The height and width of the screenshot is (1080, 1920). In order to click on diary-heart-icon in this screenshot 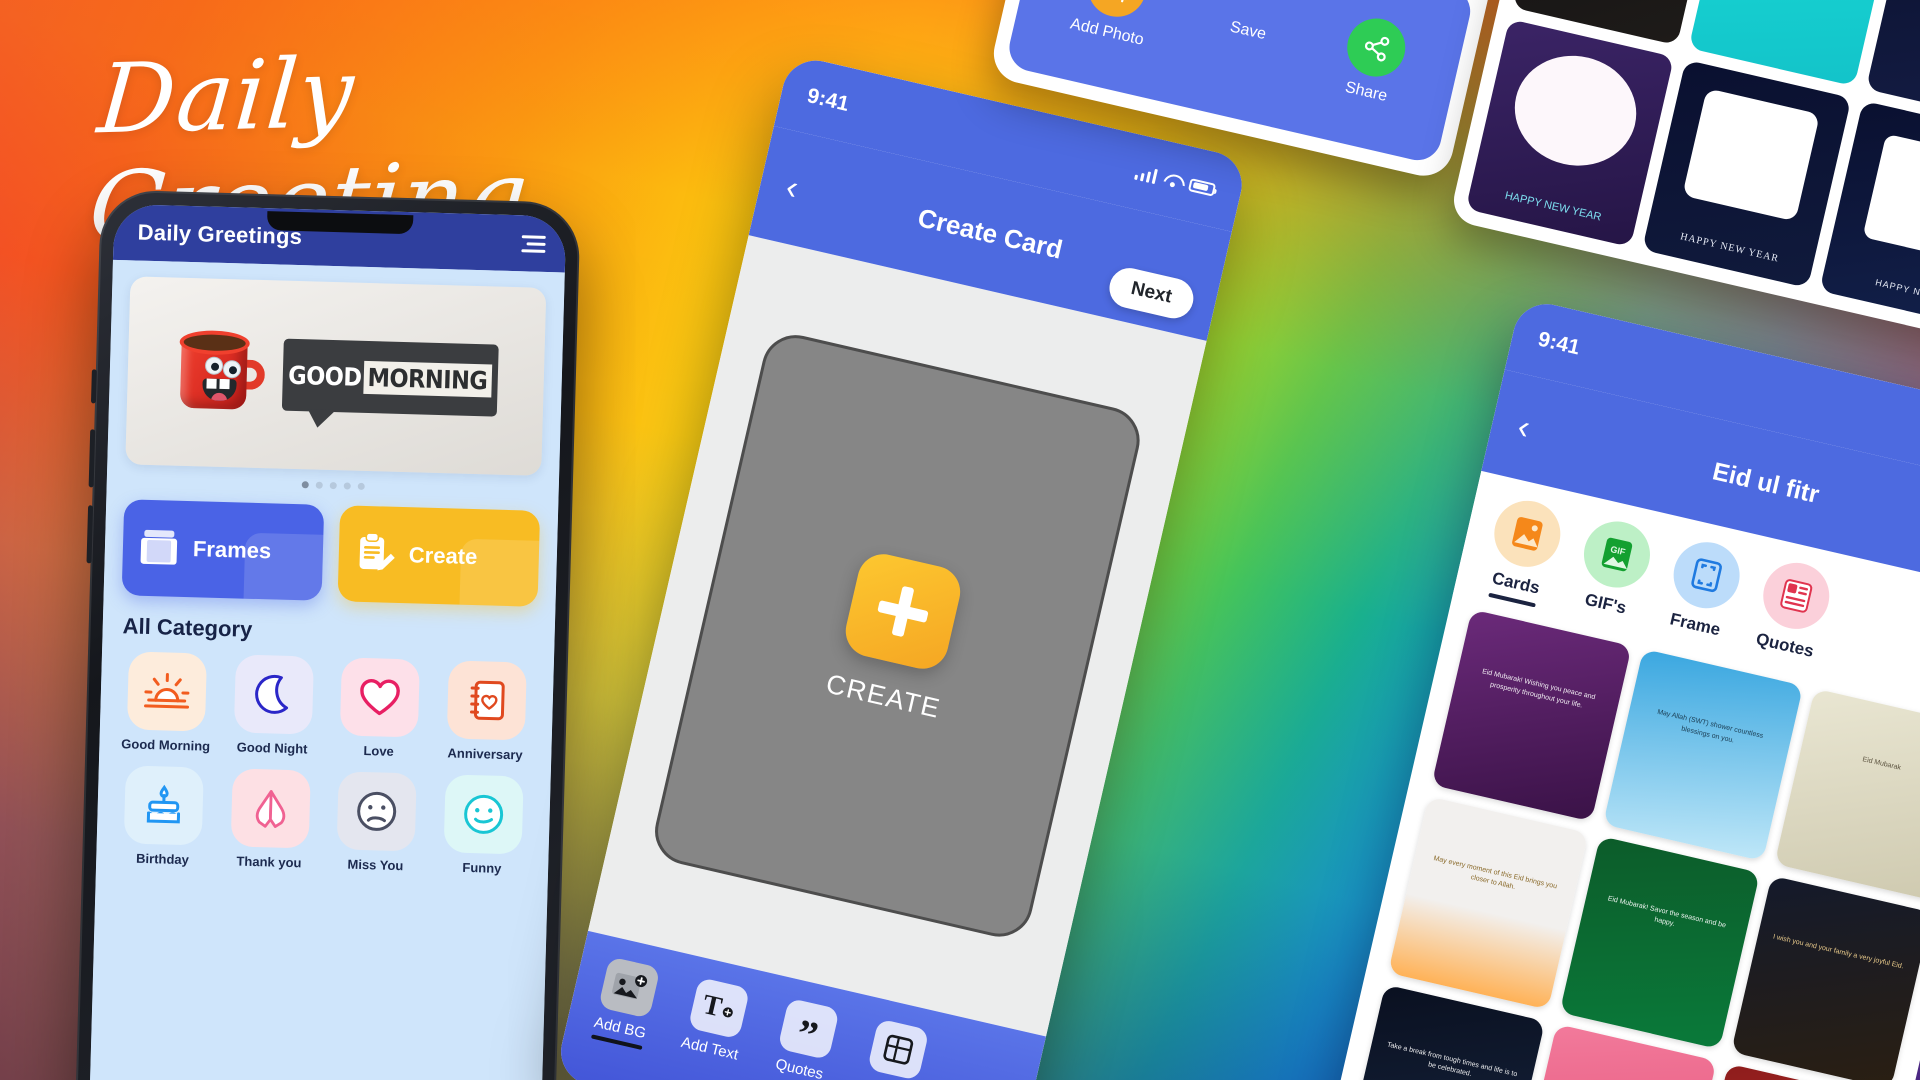, I will do `click(487, 700)`.